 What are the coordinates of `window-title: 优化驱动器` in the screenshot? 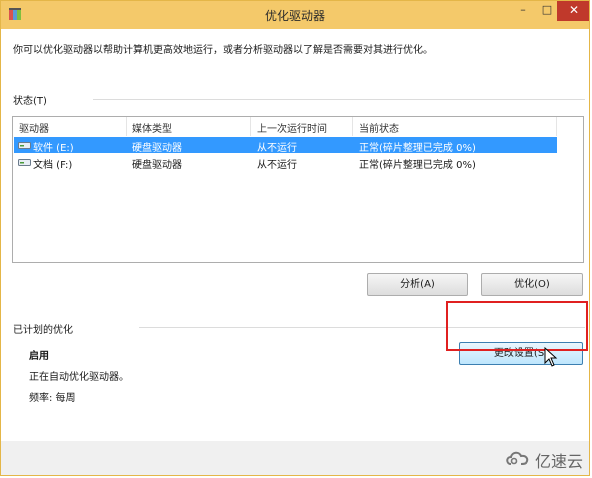 It's located at (294, 16).